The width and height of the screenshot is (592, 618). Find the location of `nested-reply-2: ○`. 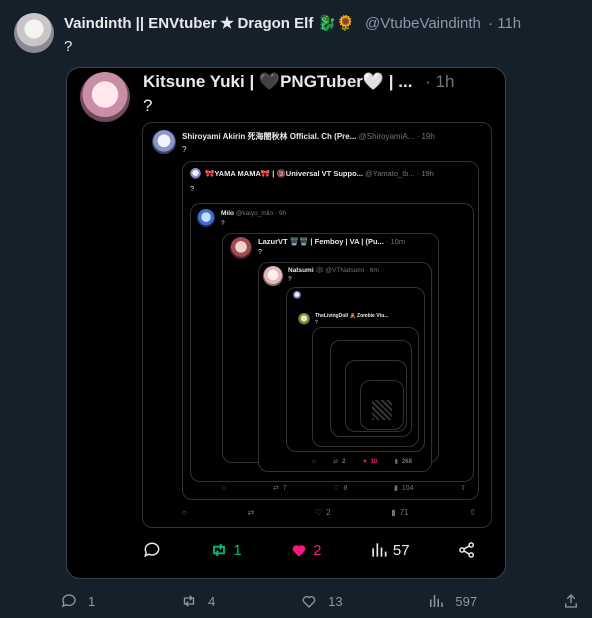

nested-reply-2: ○ is located at coordinates (184, 512).